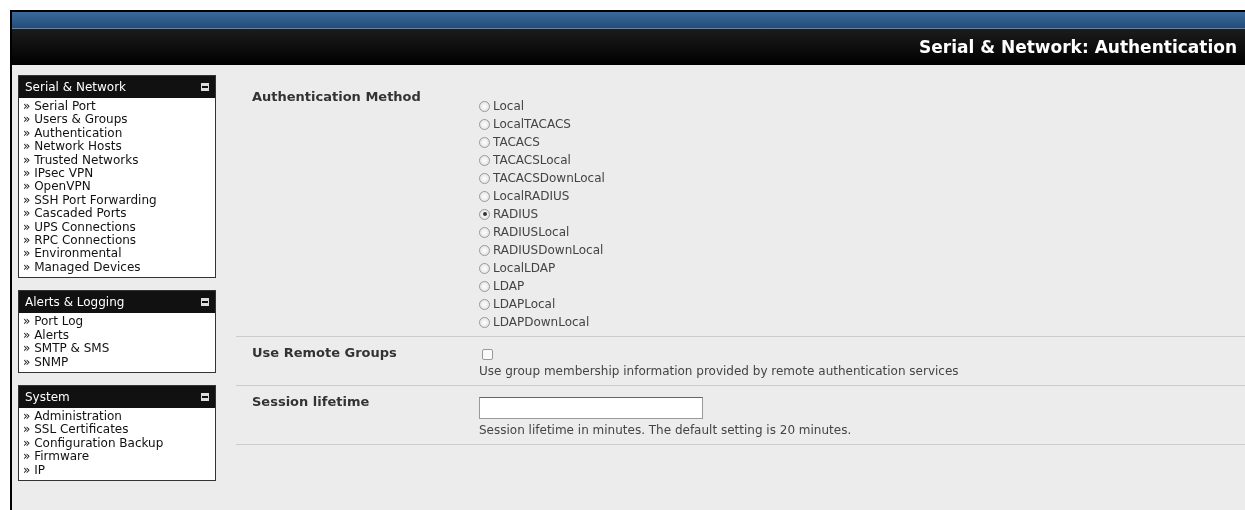 This screenshot has height=510, width=1245. Describe the element at coordinates (117, 107) in the screenshot. I see `menu-link: » Serial Port` at that location.